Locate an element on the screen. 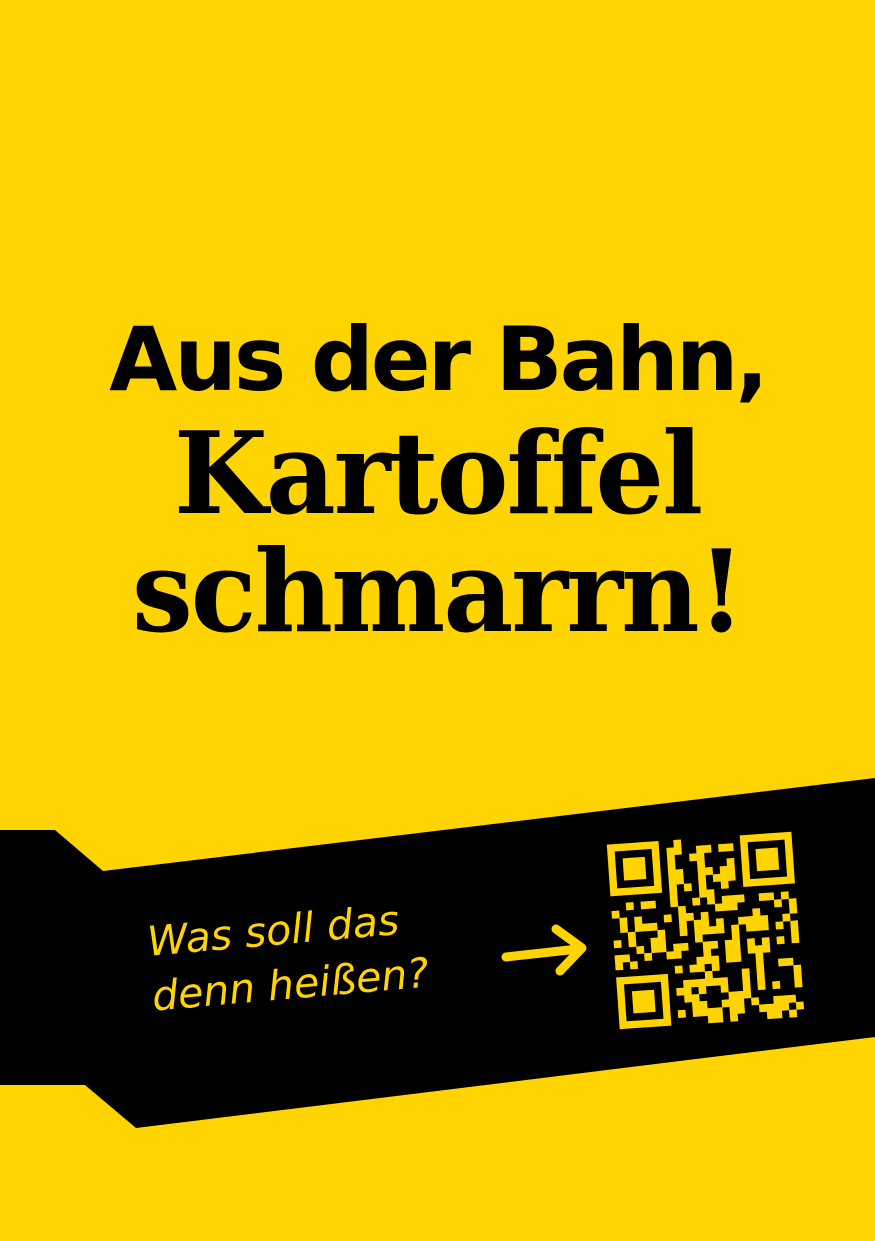 This screenshot has width=875, height=1241. headline-line-2: Kartoffel is located at coordinates (438, 474).